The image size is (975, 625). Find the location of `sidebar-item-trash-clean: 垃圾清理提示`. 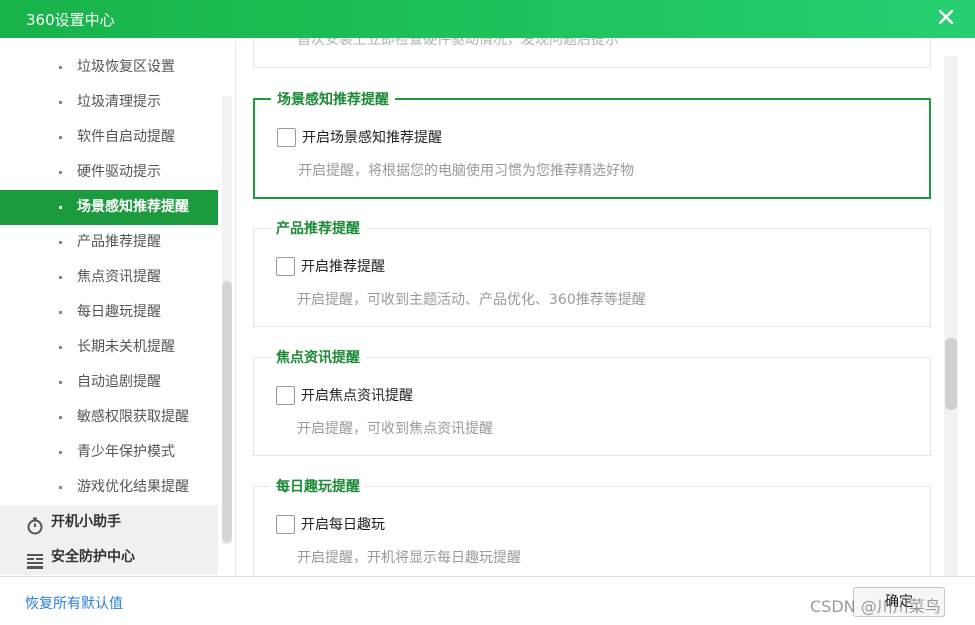

sidebar-item-trash-clean: 垃圾清理提示 is located at coordinates (109, 102).